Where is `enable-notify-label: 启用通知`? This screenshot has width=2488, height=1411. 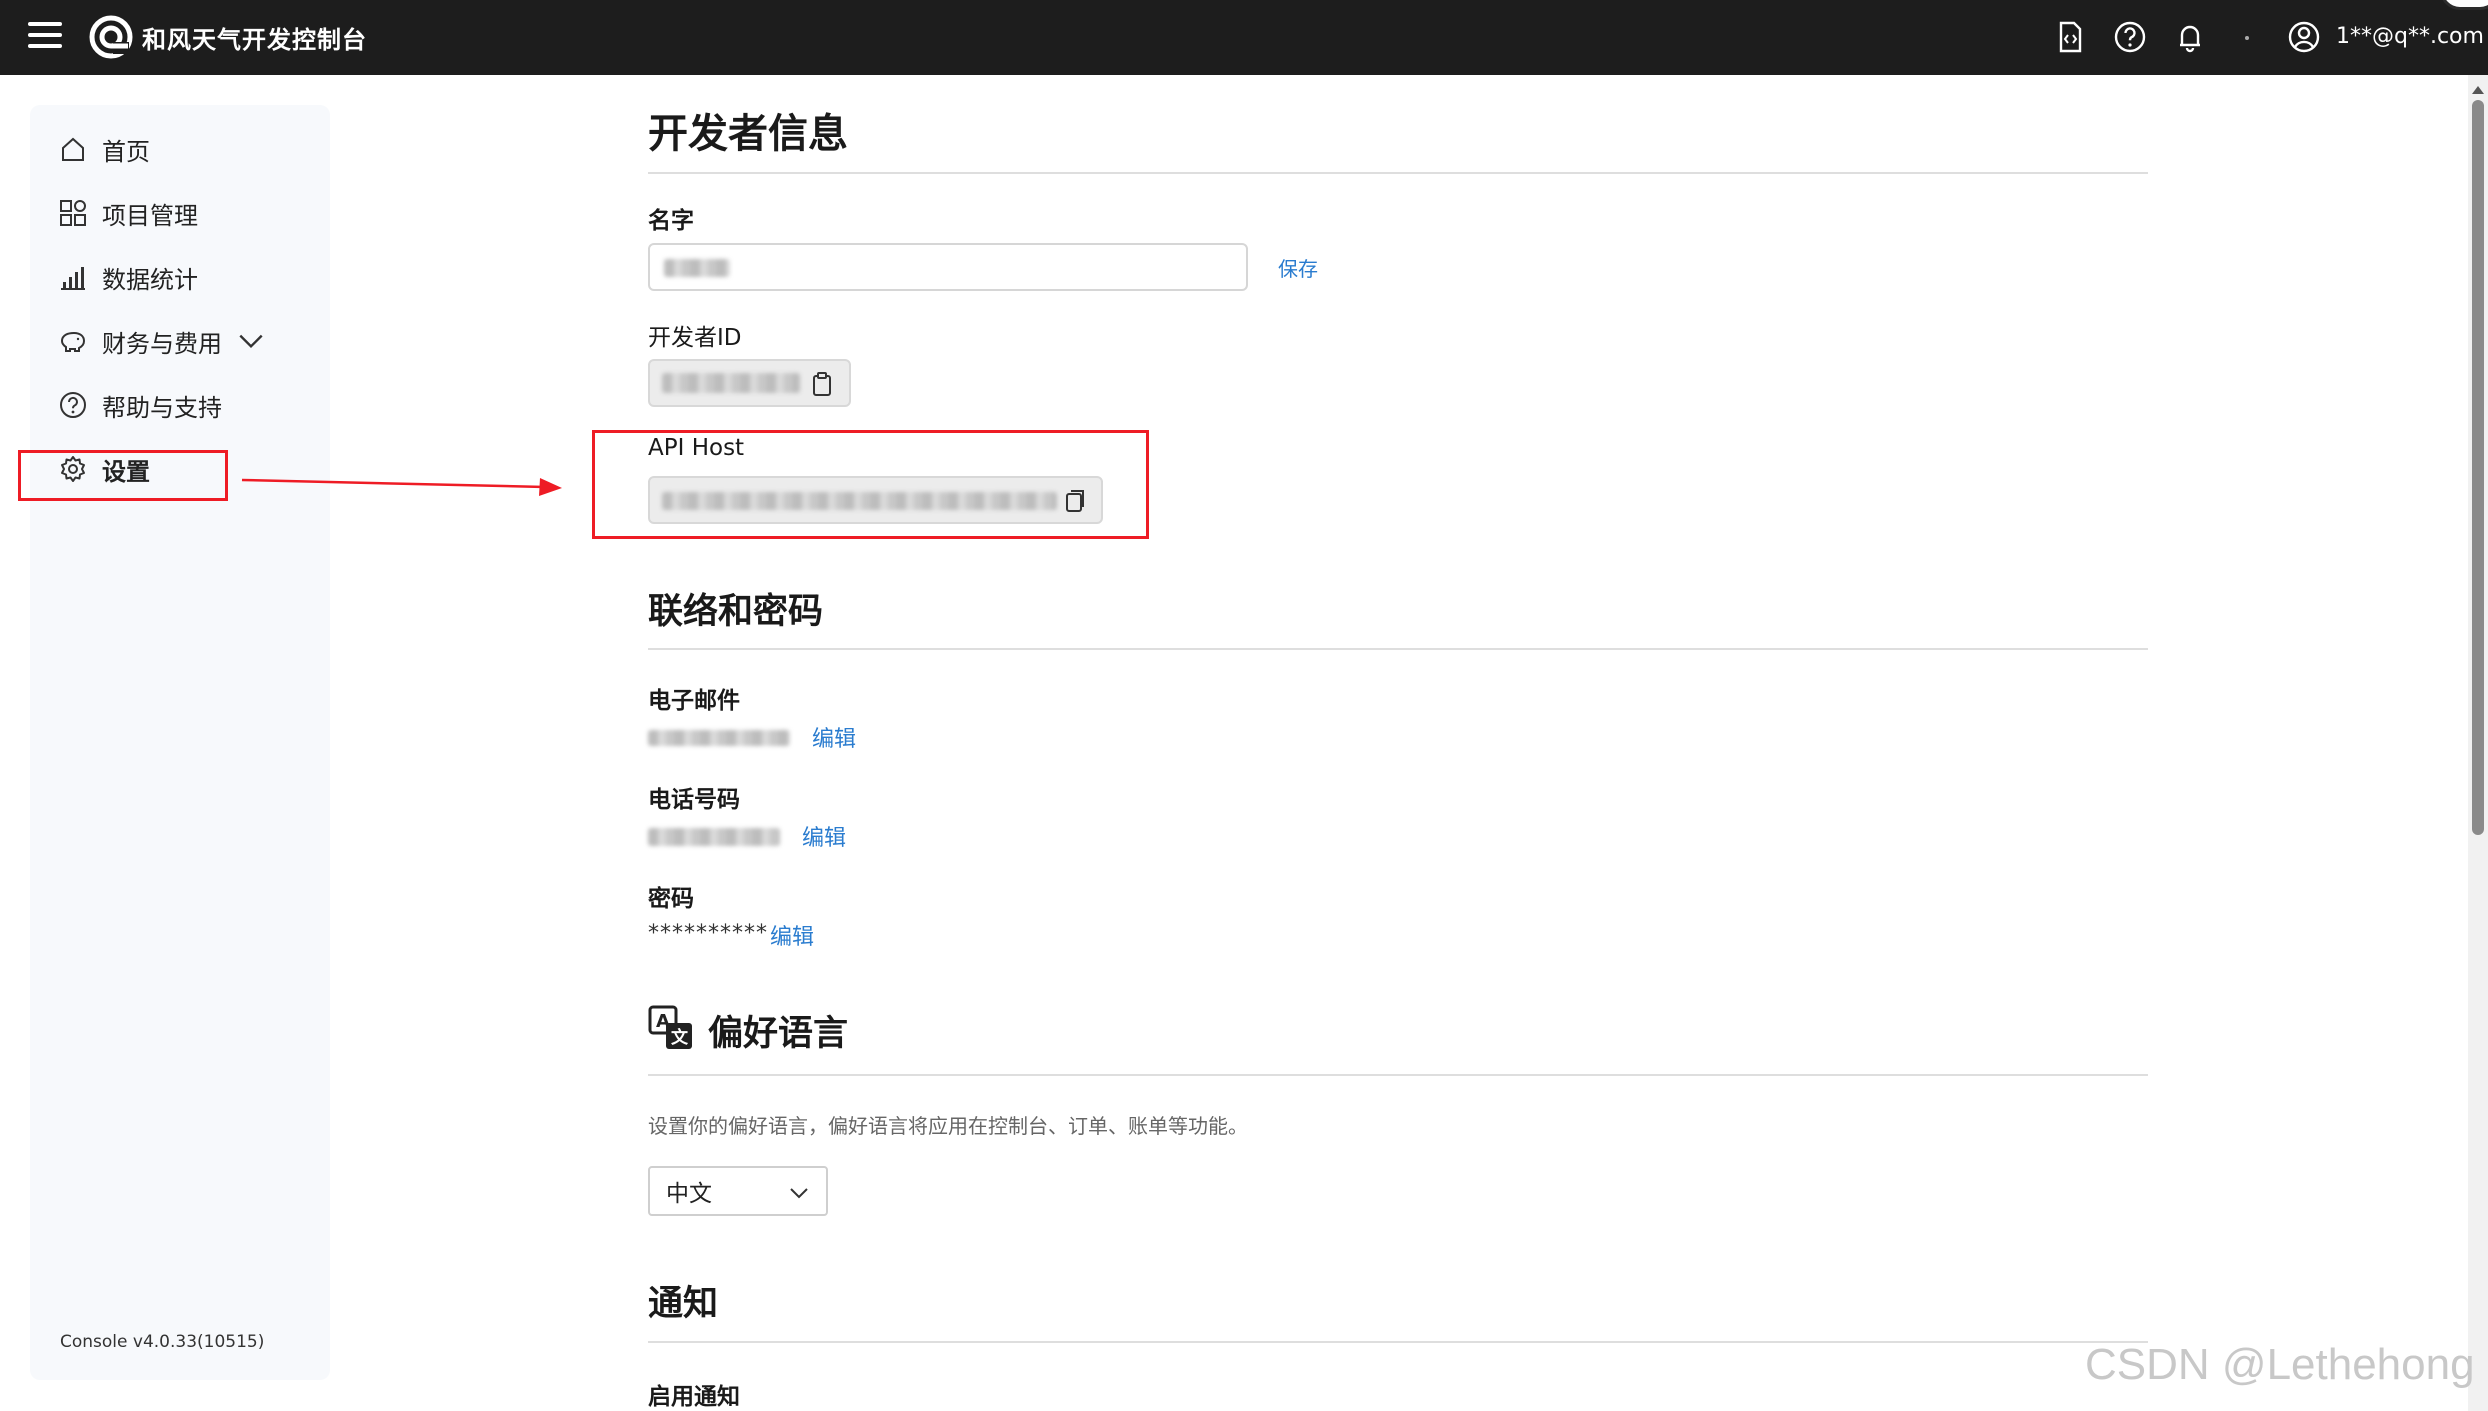 enable-notify-label: 启用通知 is located at coordinates (694, 1397).